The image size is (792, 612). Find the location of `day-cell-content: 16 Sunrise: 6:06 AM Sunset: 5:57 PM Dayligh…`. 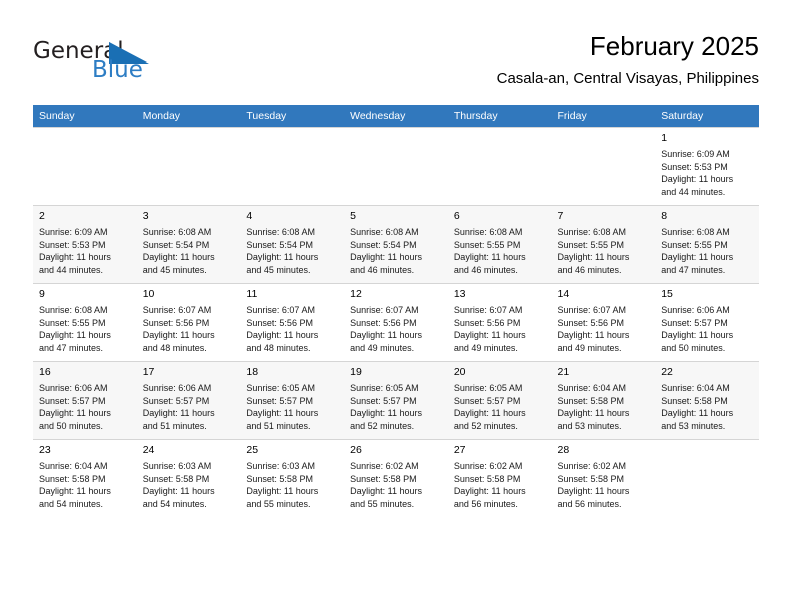

day-cell-content: 16 Sunrise: 6:06 AM Sunset: 5:57 PM Dayligh… is located at coordinates (85, 400).